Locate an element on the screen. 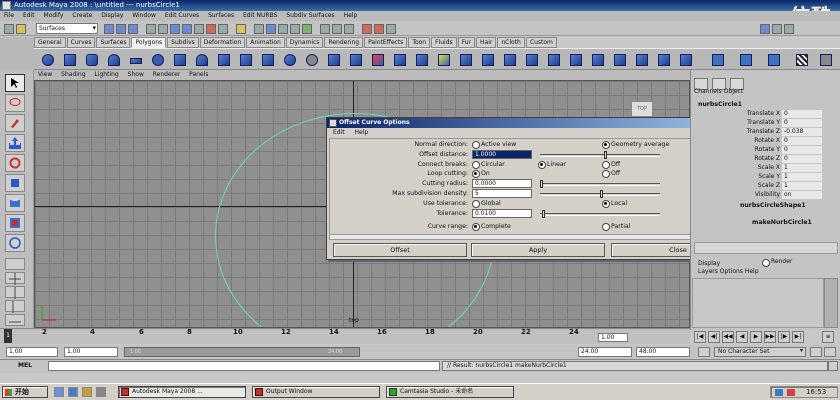  inputs-node-header: makeNurbCircle1 is located at coordinates (782, 222).